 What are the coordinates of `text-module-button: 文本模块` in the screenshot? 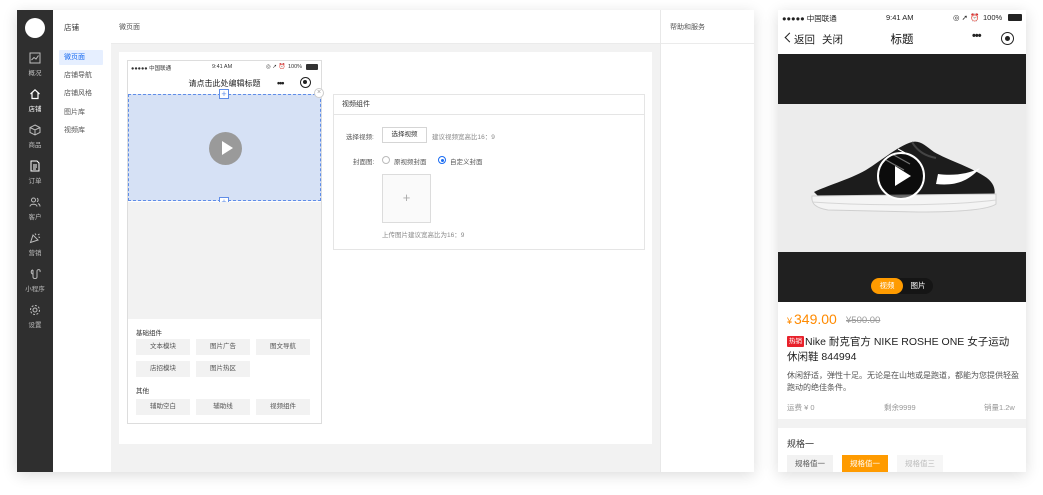 It's located at (163, 347).